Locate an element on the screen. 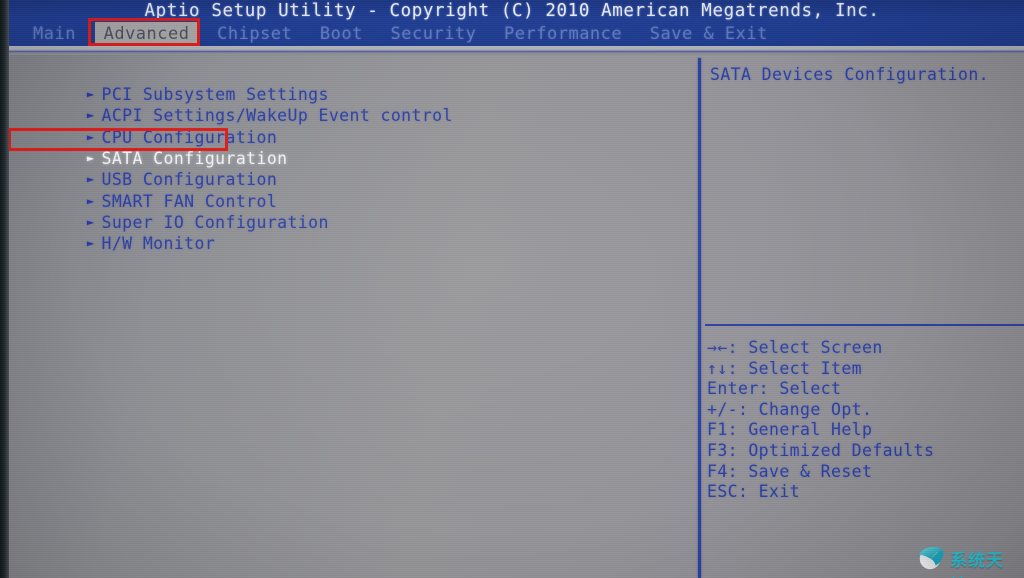 This screenshot has width=1024, height=578. help-separator is located at coordinates (864, 325).